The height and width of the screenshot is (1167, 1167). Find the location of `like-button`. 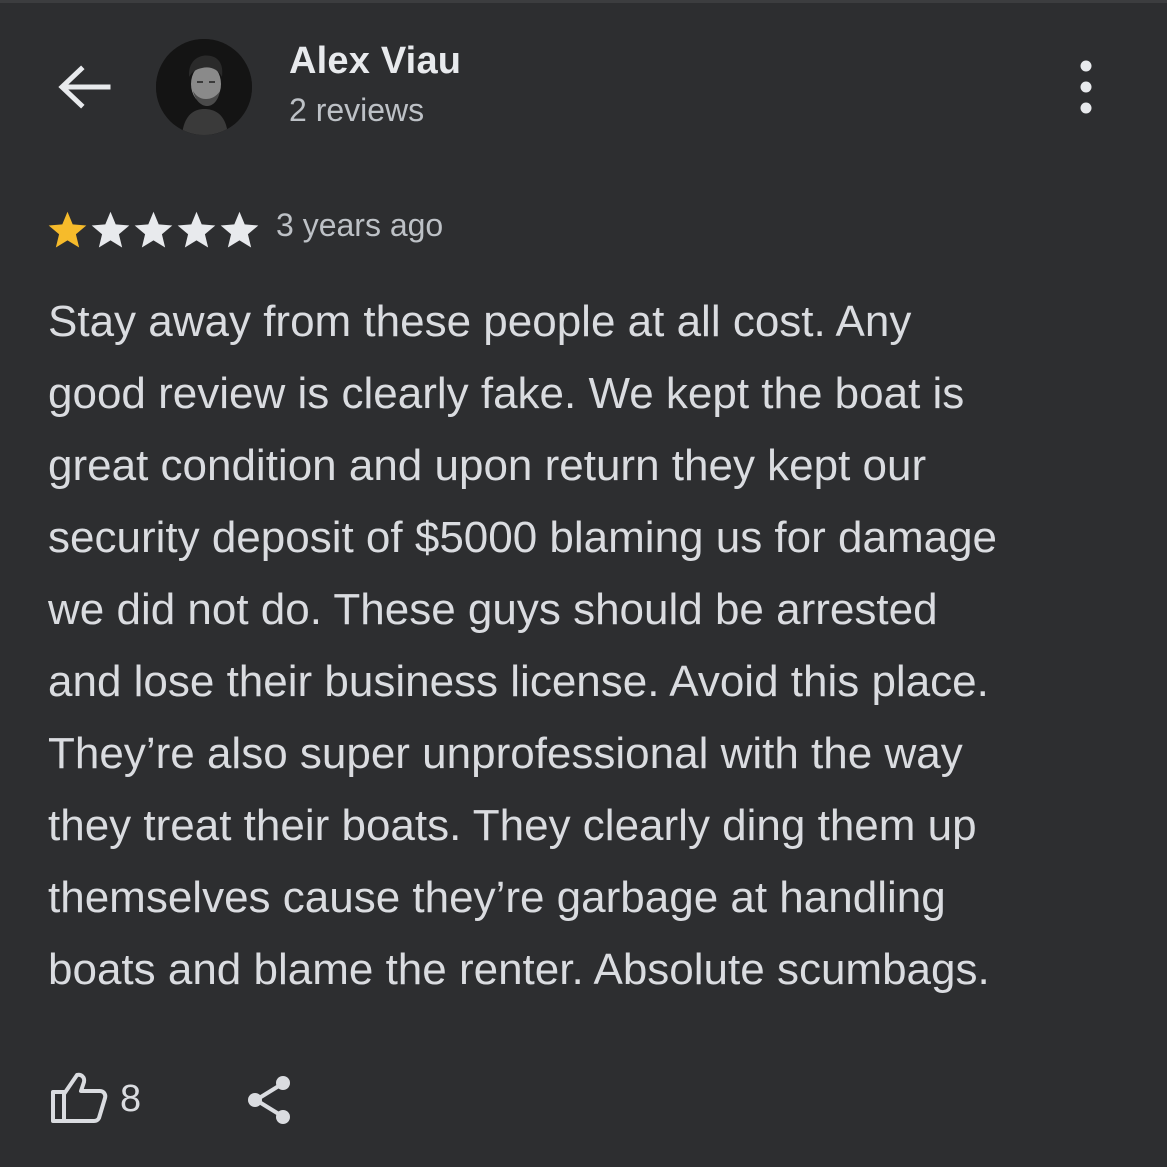

like-button is located at coordinates (79, 1099).